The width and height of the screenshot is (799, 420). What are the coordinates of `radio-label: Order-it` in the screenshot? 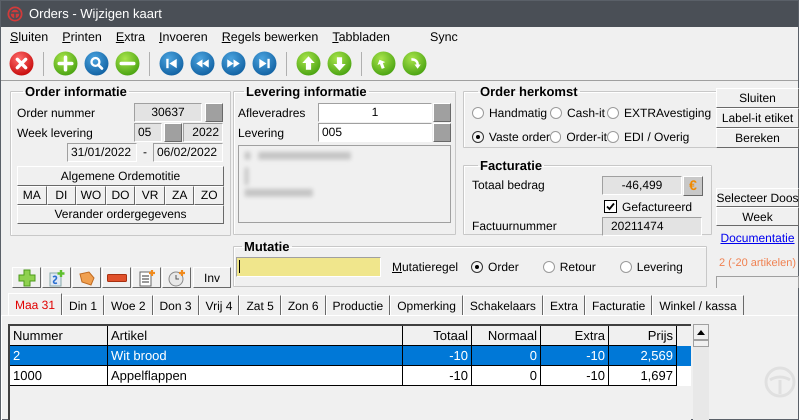 It's located at (586, 137).